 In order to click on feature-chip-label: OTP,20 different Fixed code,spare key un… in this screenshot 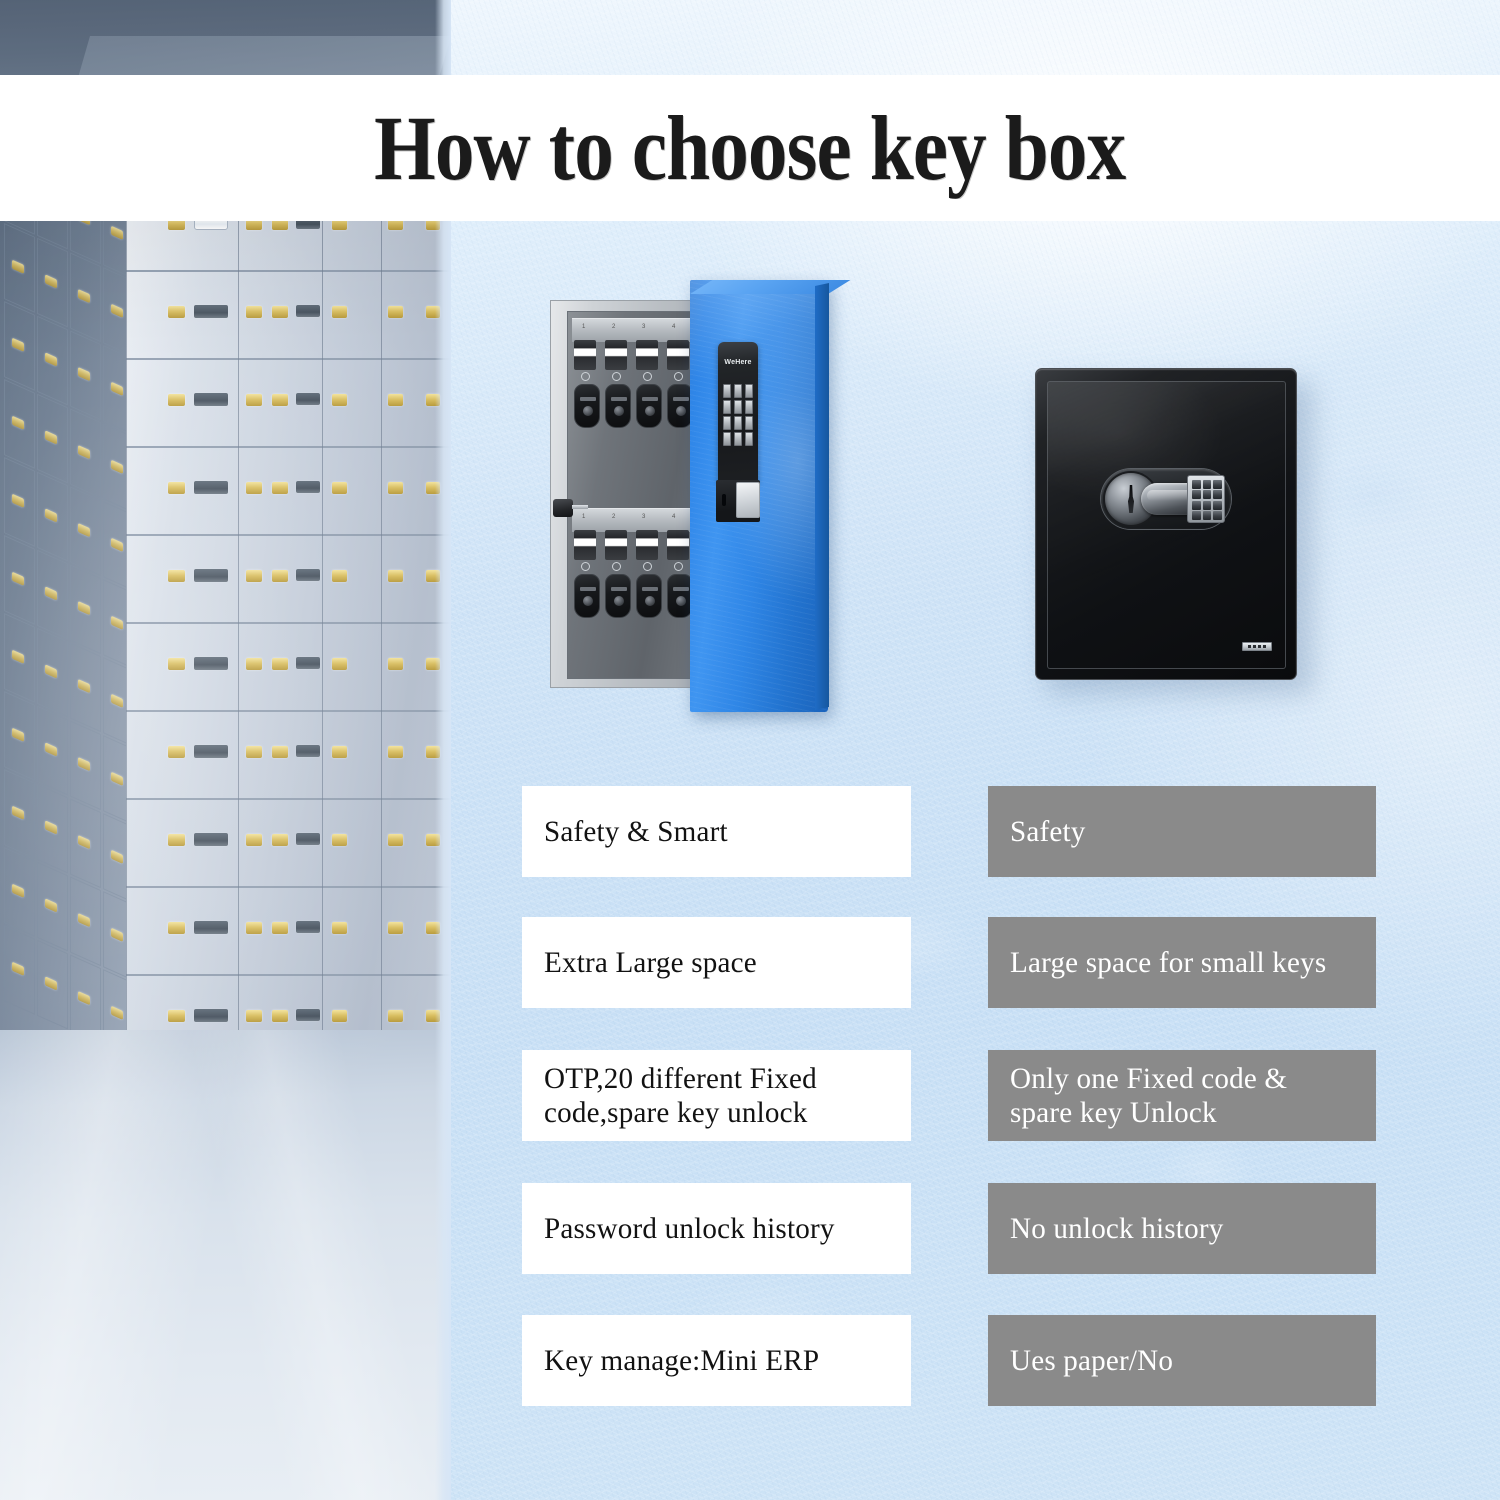, I will do `click(680, 1095)`.